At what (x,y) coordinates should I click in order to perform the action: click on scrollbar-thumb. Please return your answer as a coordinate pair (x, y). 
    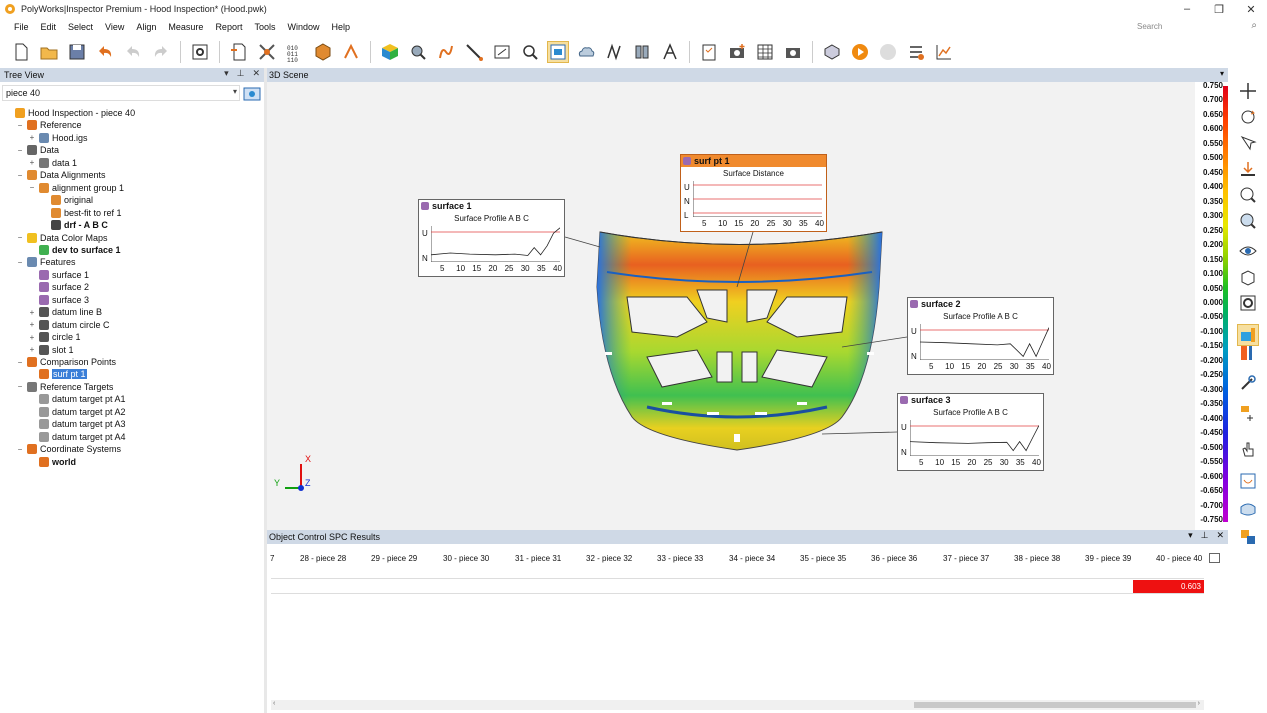
    Looking at the image, I should click on (1055, 705).